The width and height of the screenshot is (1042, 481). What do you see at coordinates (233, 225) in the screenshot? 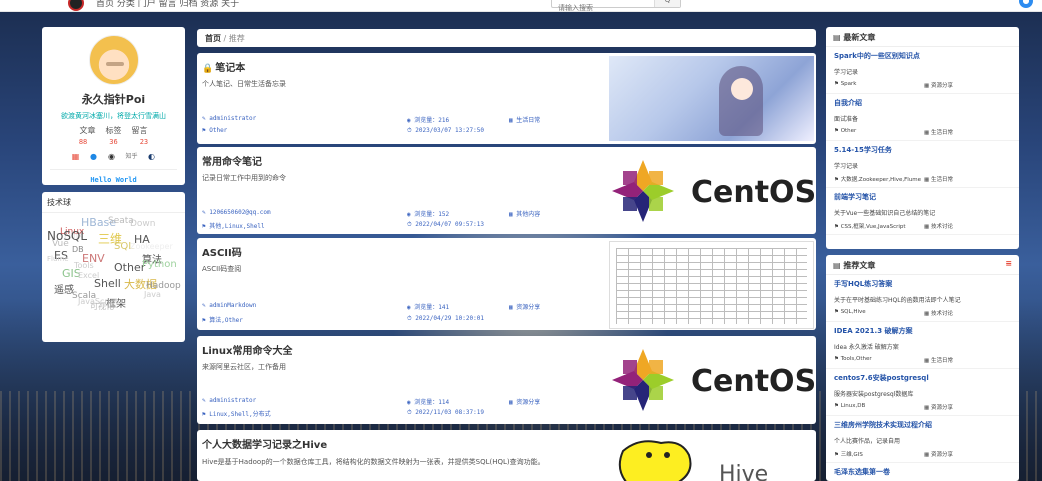
I see `post-tags: ⚑ 其他,Linux,Shell` at bounding box center [233, 225].